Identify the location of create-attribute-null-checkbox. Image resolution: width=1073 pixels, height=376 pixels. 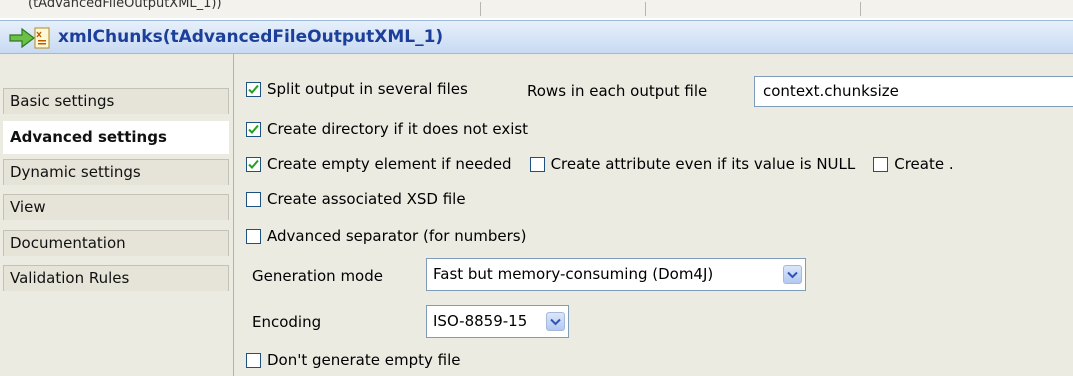
(537, 164).